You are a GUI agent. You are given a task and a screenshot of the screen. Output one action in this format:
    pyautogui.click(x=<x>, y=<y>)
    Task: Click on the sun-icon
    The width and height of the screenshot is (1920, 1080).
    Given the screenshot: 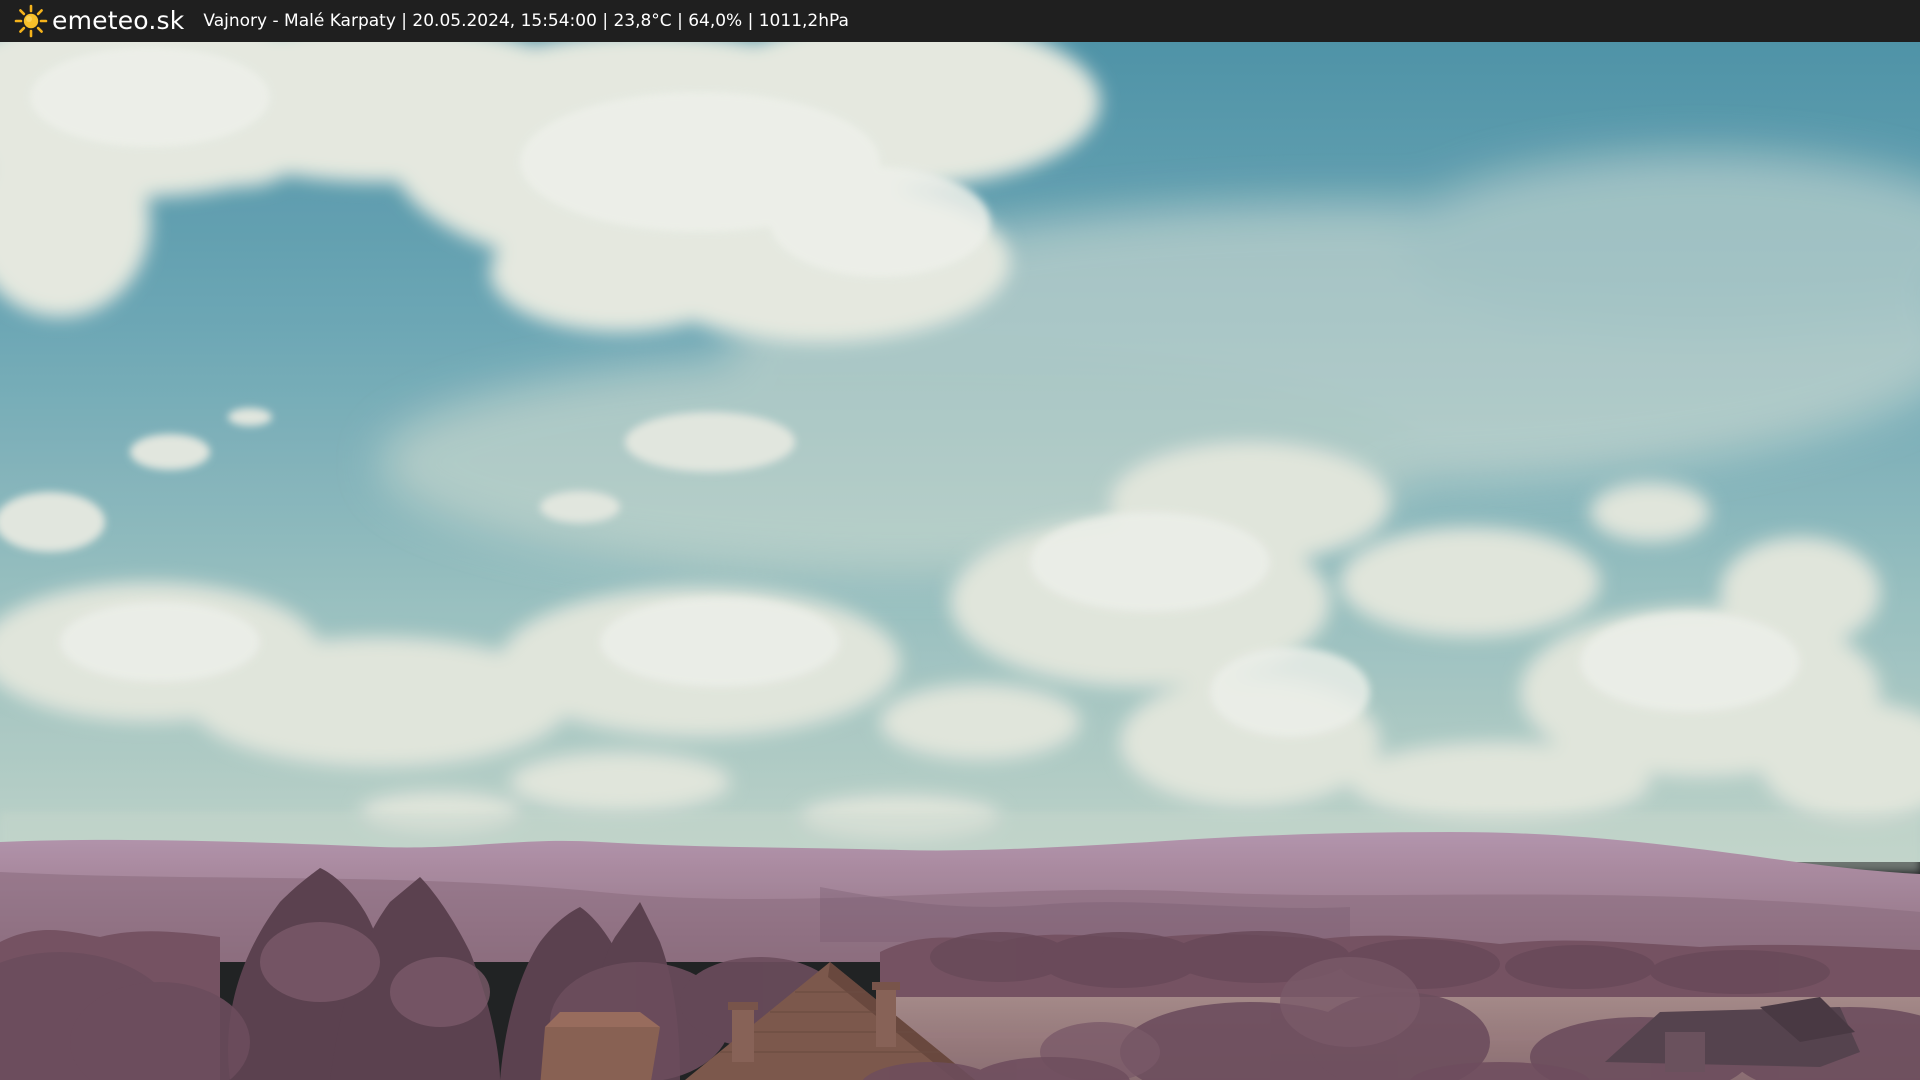 What is the action you would take?
    pyautogui.click(x=31, y=21)
    